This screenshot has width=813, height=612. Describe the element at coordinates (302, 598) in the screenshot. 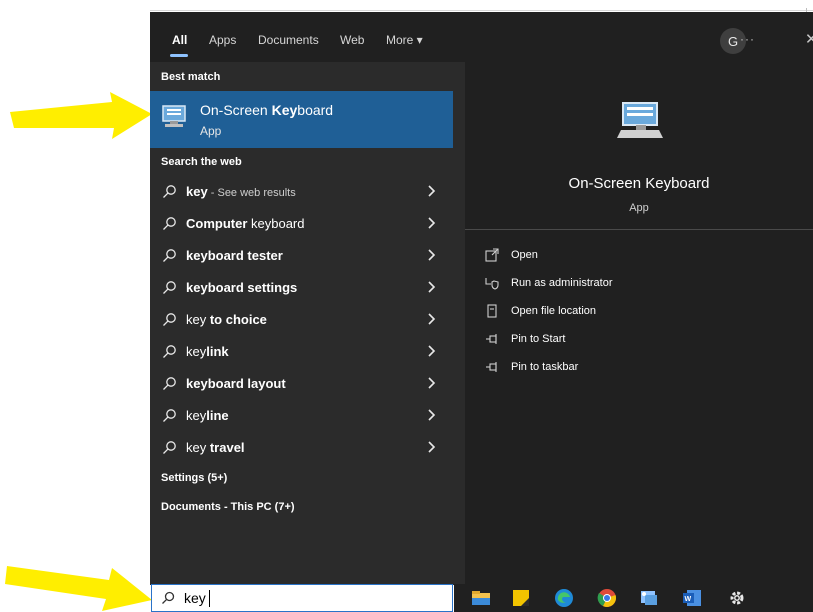

I see `search-box: key` at that location.